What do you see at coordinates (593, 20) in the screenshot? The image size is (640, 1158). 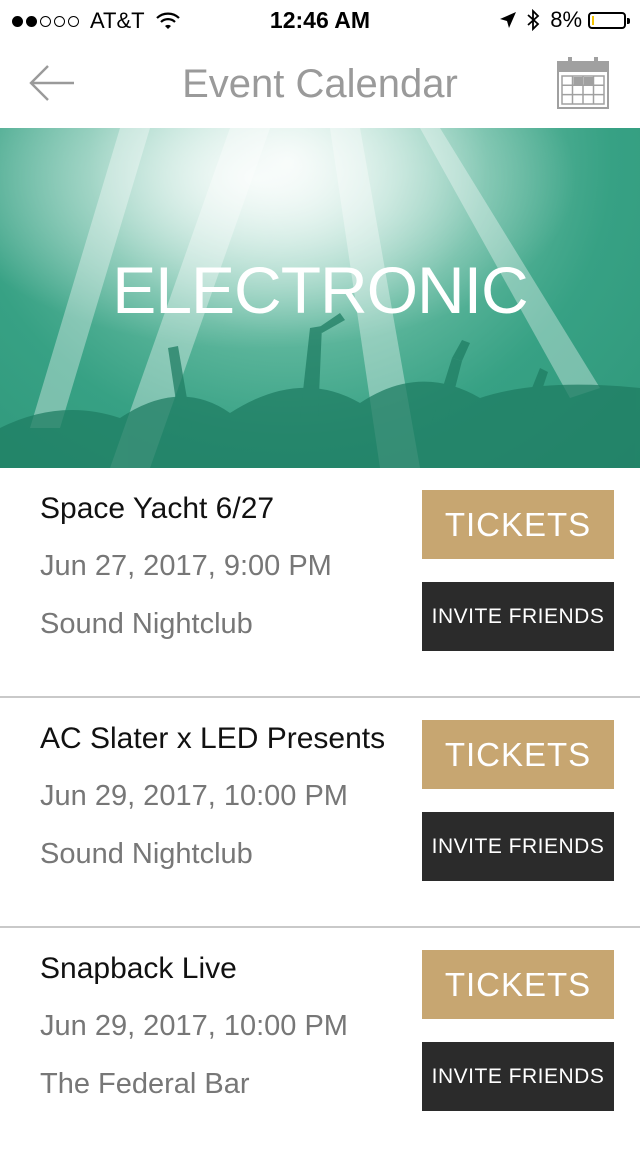 I see `battery-level` at bounding box center [593, 20].